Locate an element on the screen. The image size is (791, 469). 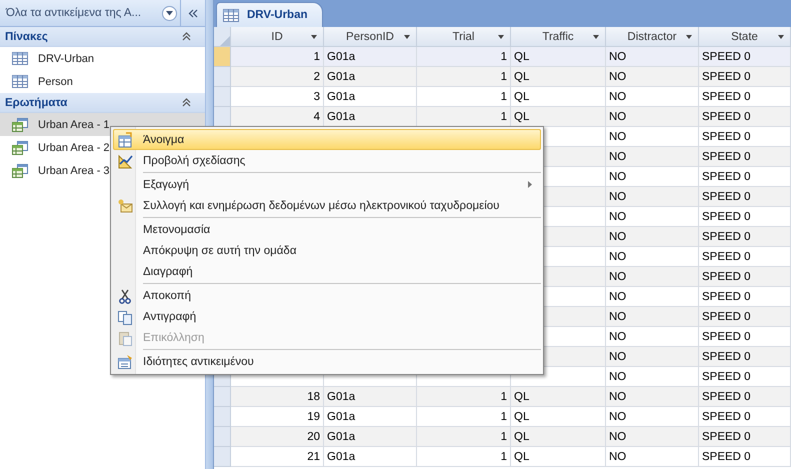
table-cell: 18 is located at coordinates (277, 397).